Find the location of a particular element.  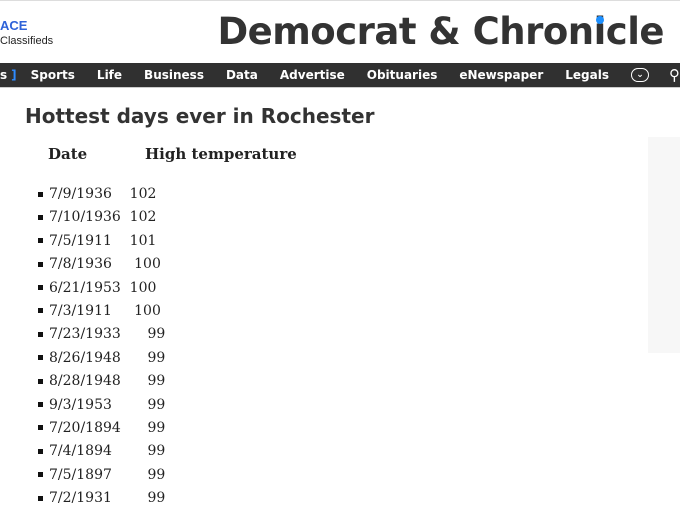

nav-item-obituaries: Obituaries is located at coordinates (402, 75).